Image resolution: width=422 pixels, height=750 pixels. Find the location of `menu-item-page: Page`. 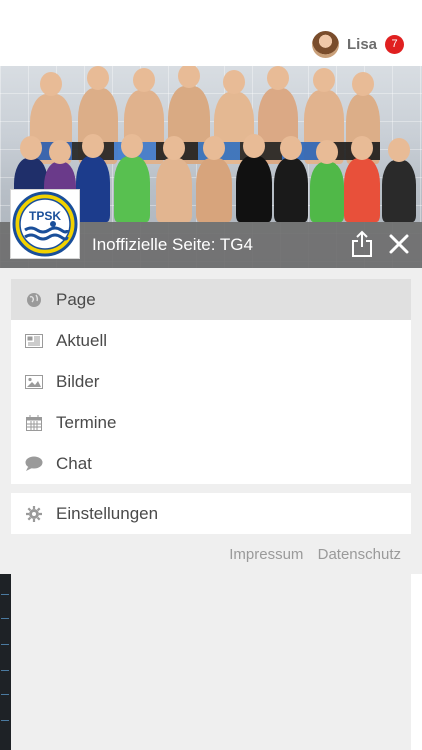

menu-item-page: Page is located at coordinates (211, 299).